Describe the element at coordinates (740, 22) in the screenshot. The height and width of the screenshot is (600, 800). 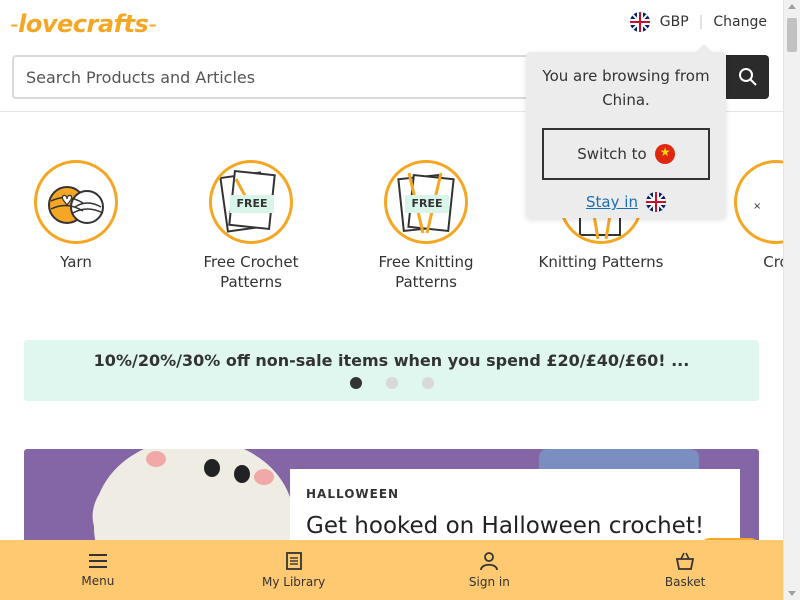
I see `change-currency-link: Change` at that location.